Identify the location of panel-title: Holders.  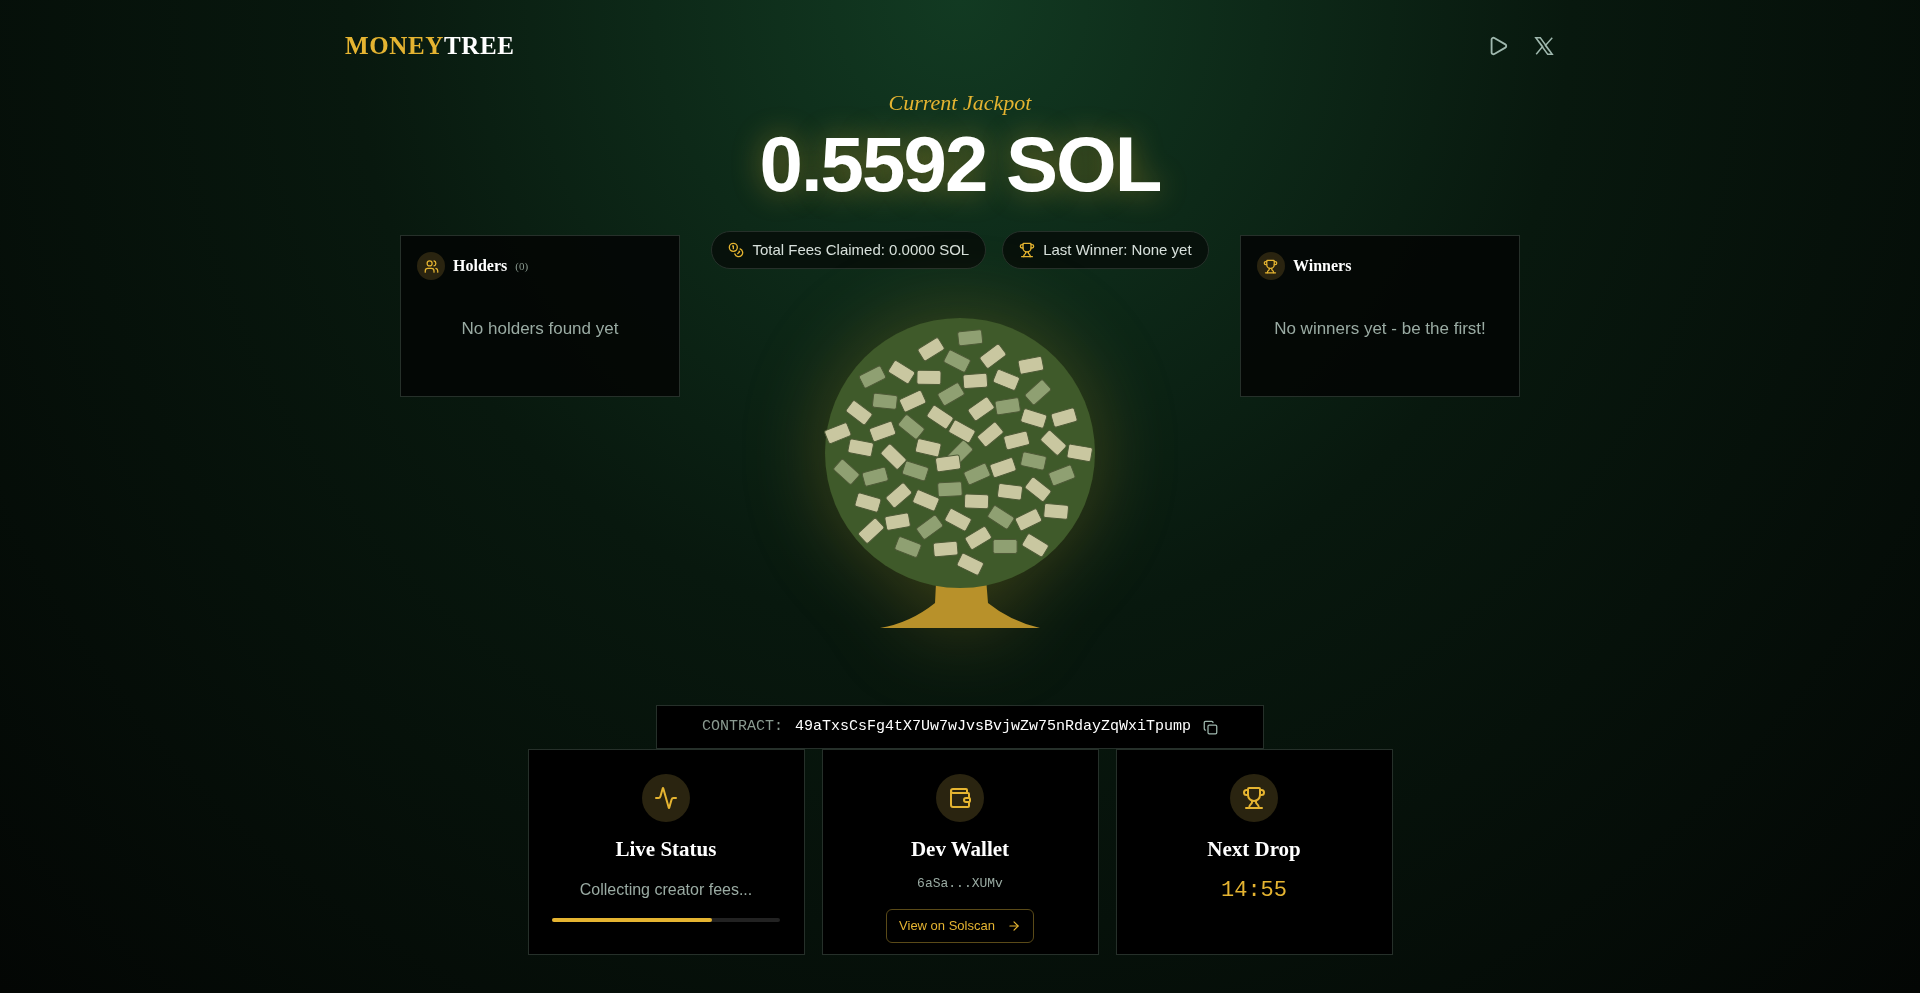
(480, 266).